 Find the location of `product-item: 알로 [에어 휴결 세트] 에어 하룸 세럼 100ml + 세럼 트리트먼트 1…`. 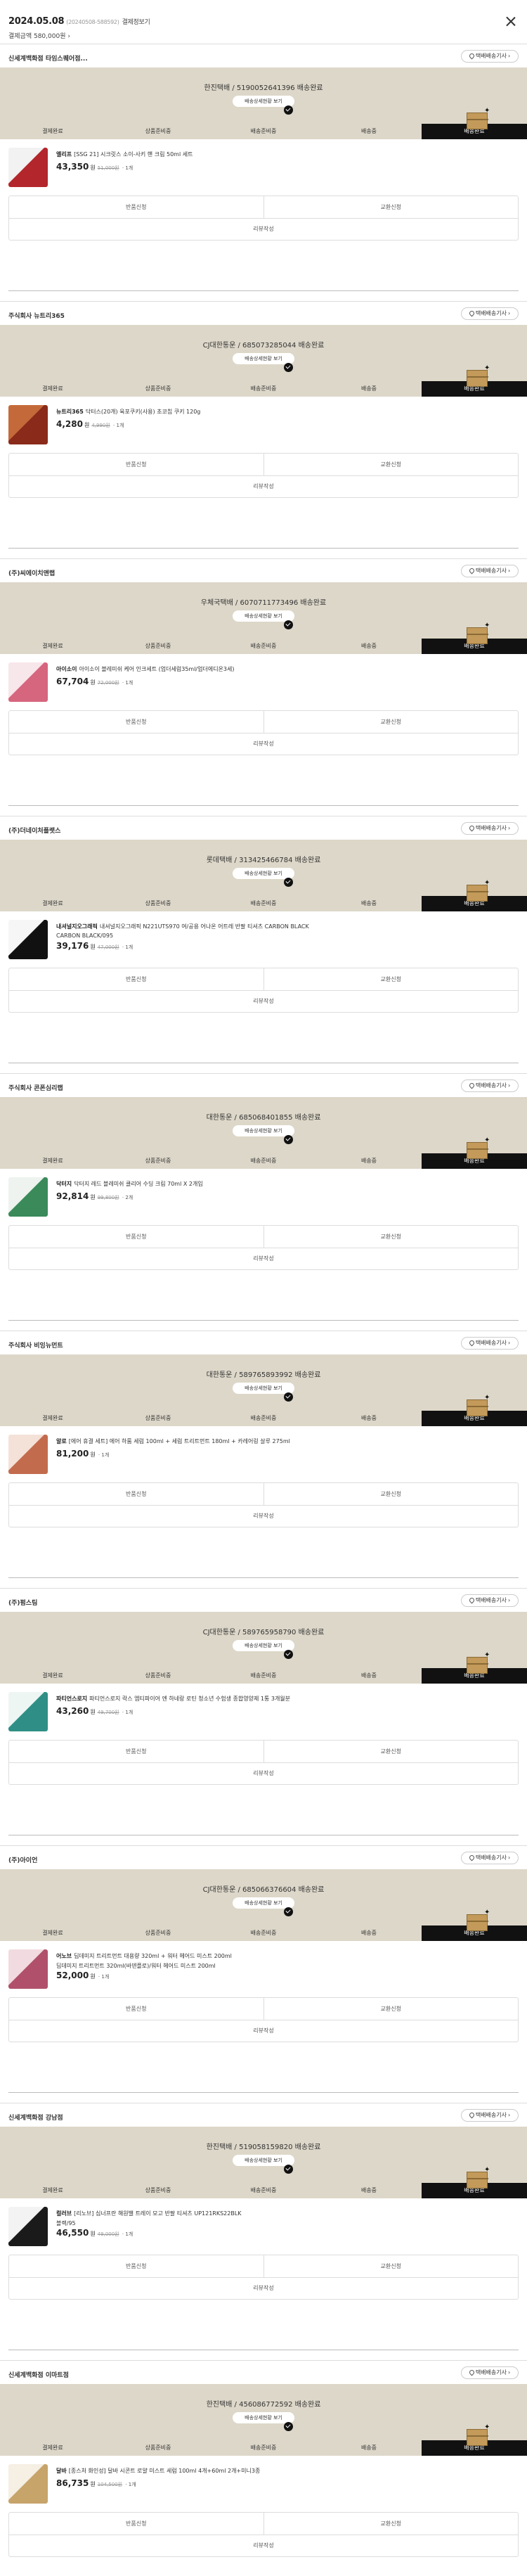

product-item: 알로 [에어 휴결 세트] 에어 하룸 세럼 100ml + 세럼 트리트먼트 1… is located at coordinates (263, 1457).